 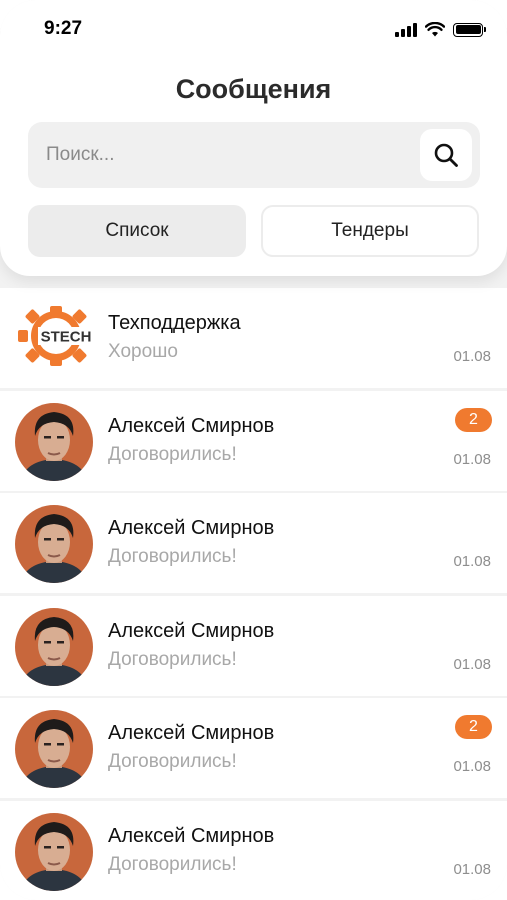 What do you see at coordinates (63, 28) in the screenshot?
I see `status-time: 9:27` at bounding box center [63, 28].